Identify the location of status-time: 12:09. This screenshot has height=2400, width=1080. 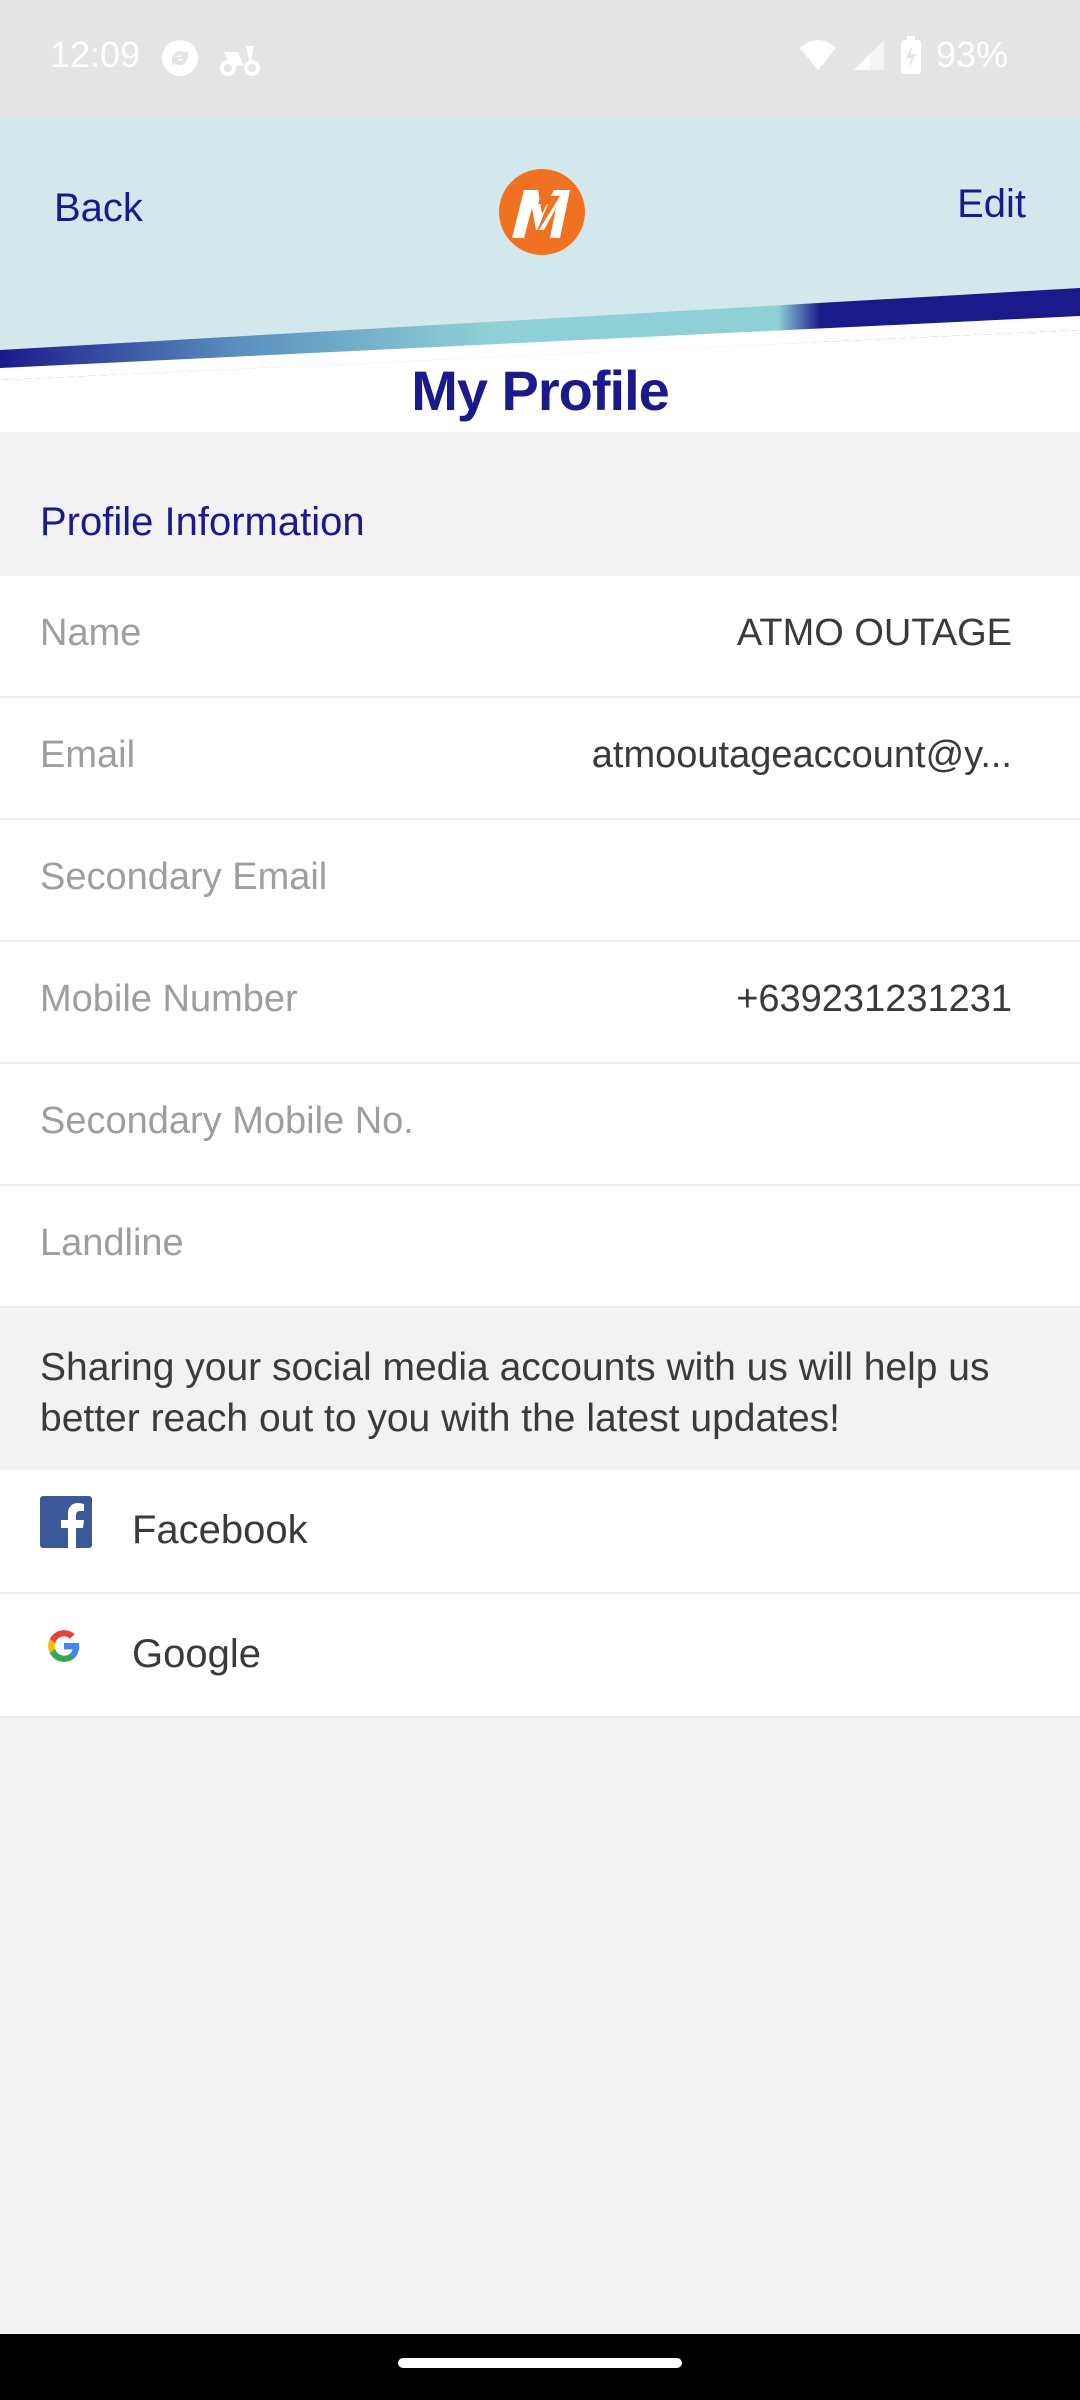
(95, 54).